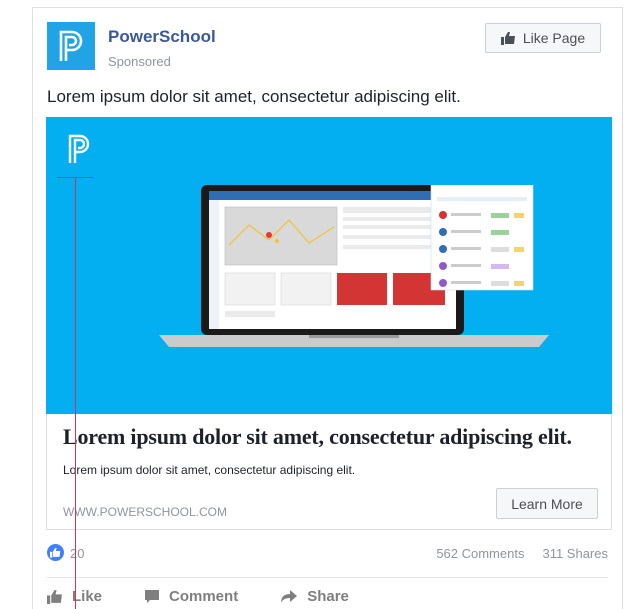 The height and width of the screenshot is (609, 631). I want to click on sponsored-label: Sponsored, so click(139, 61).